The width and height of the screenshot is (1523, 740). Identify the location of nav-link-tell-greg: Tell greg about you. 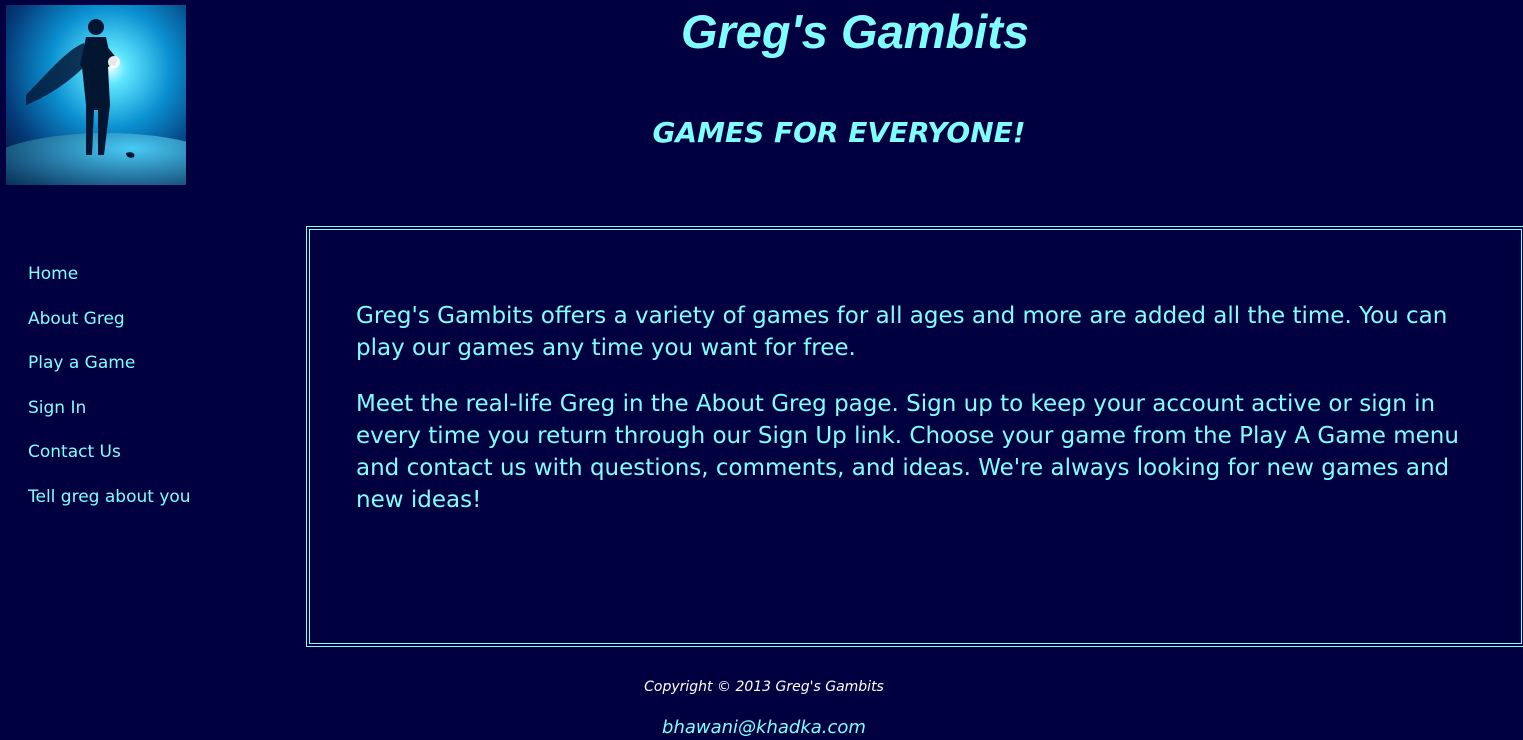
(109, 497).